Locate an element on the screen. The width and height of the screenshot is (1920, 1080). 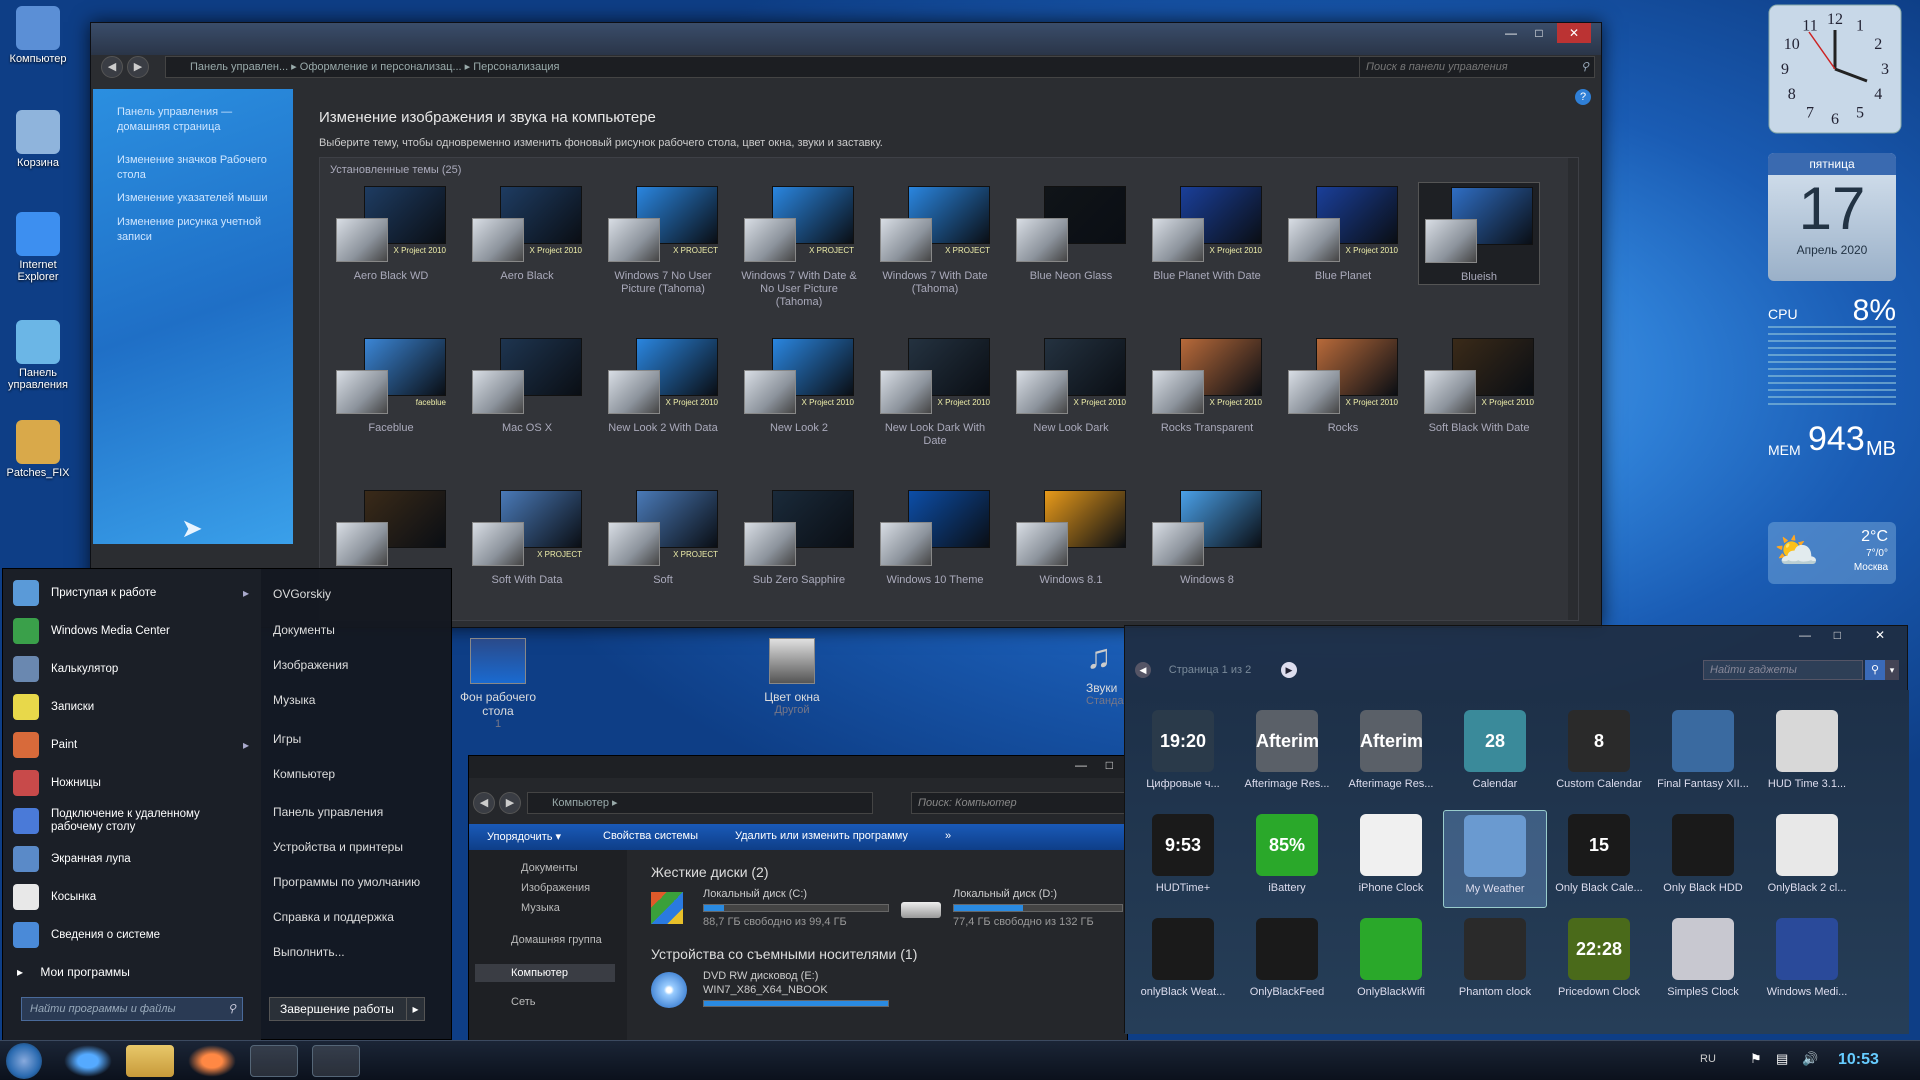
start-right-item: Игры is located at coordinates (287, 739).